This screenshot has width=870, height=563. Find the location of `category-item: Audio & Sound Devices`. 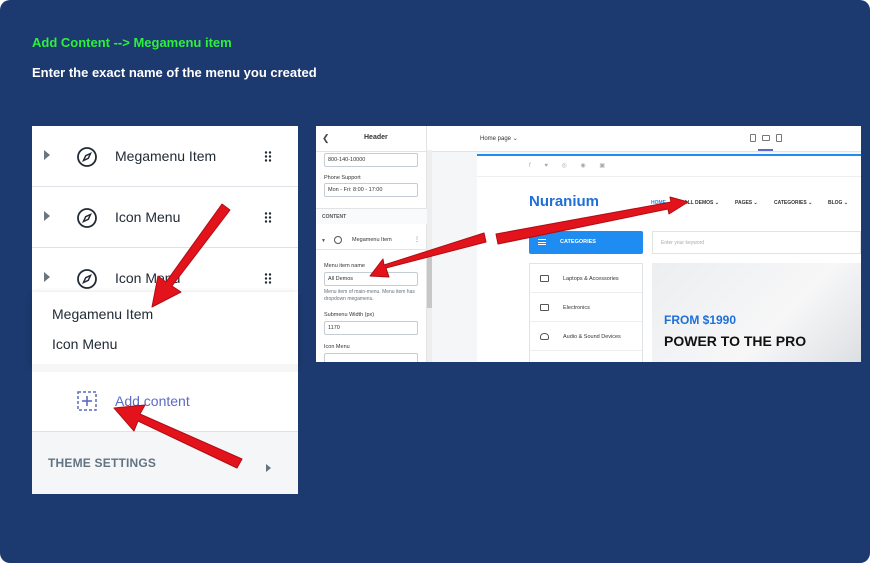

category-item: Audio & Sound Devices is located at coordinates (586, 336).